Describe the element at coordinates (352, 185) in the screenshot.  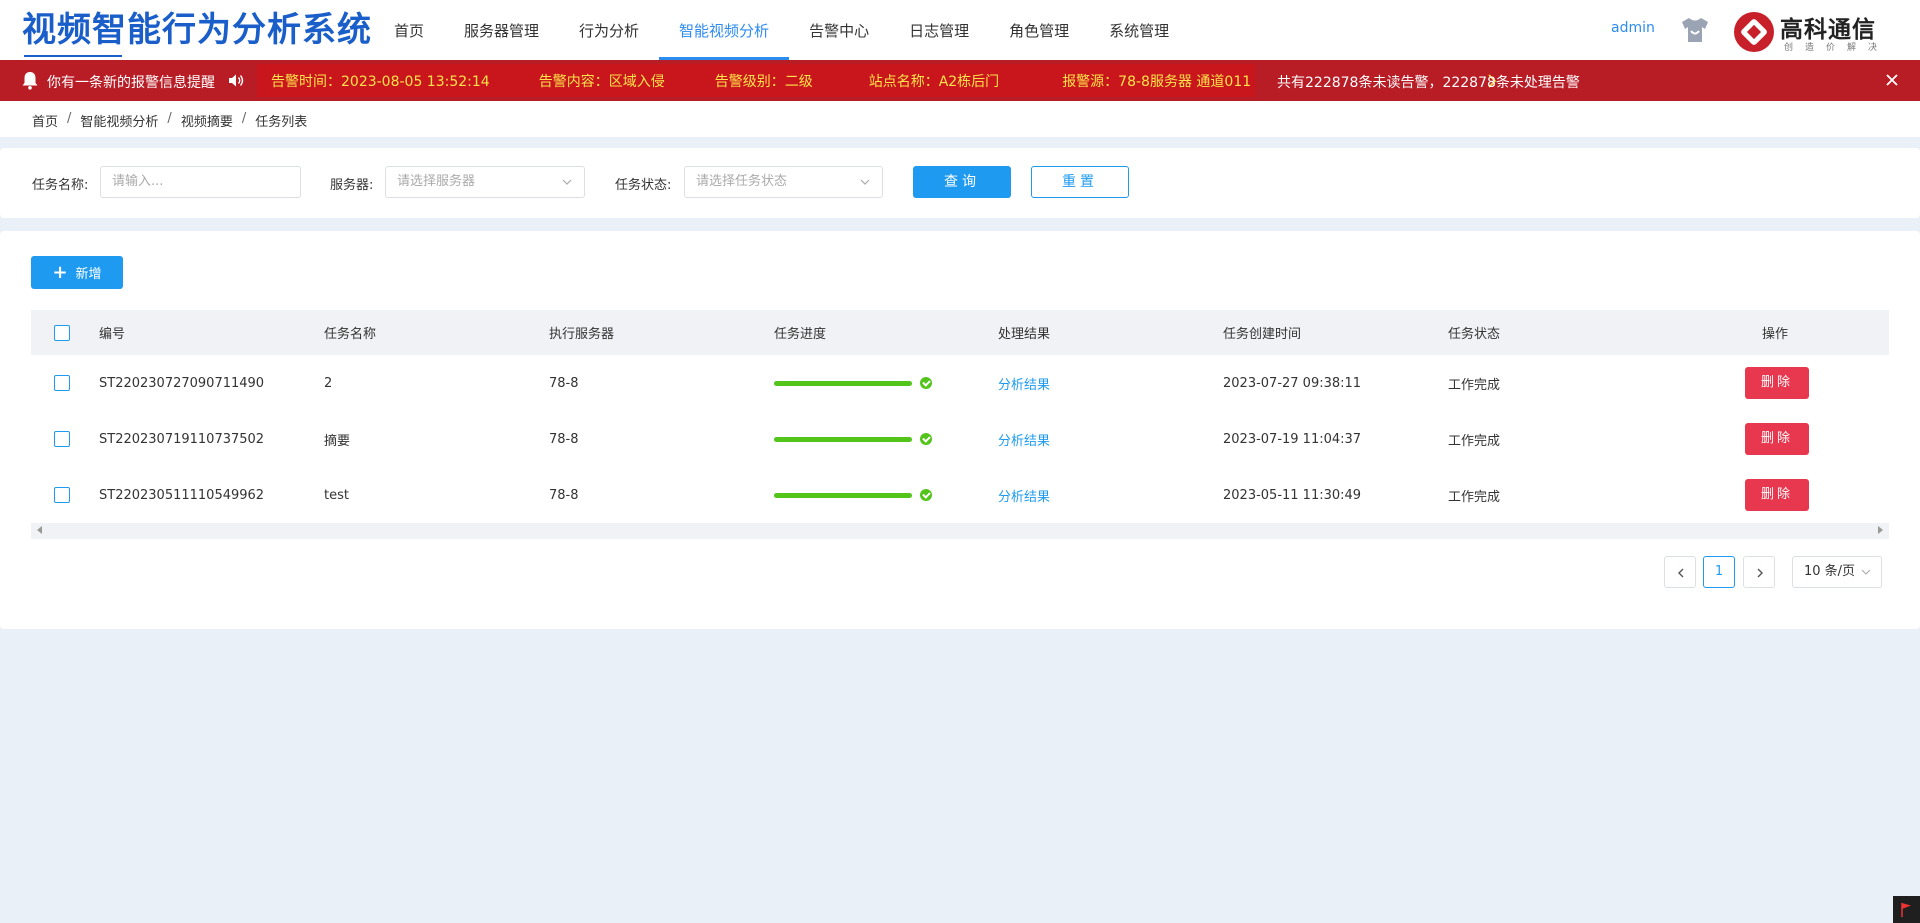
I see `server-label: 服务器:` at that location.